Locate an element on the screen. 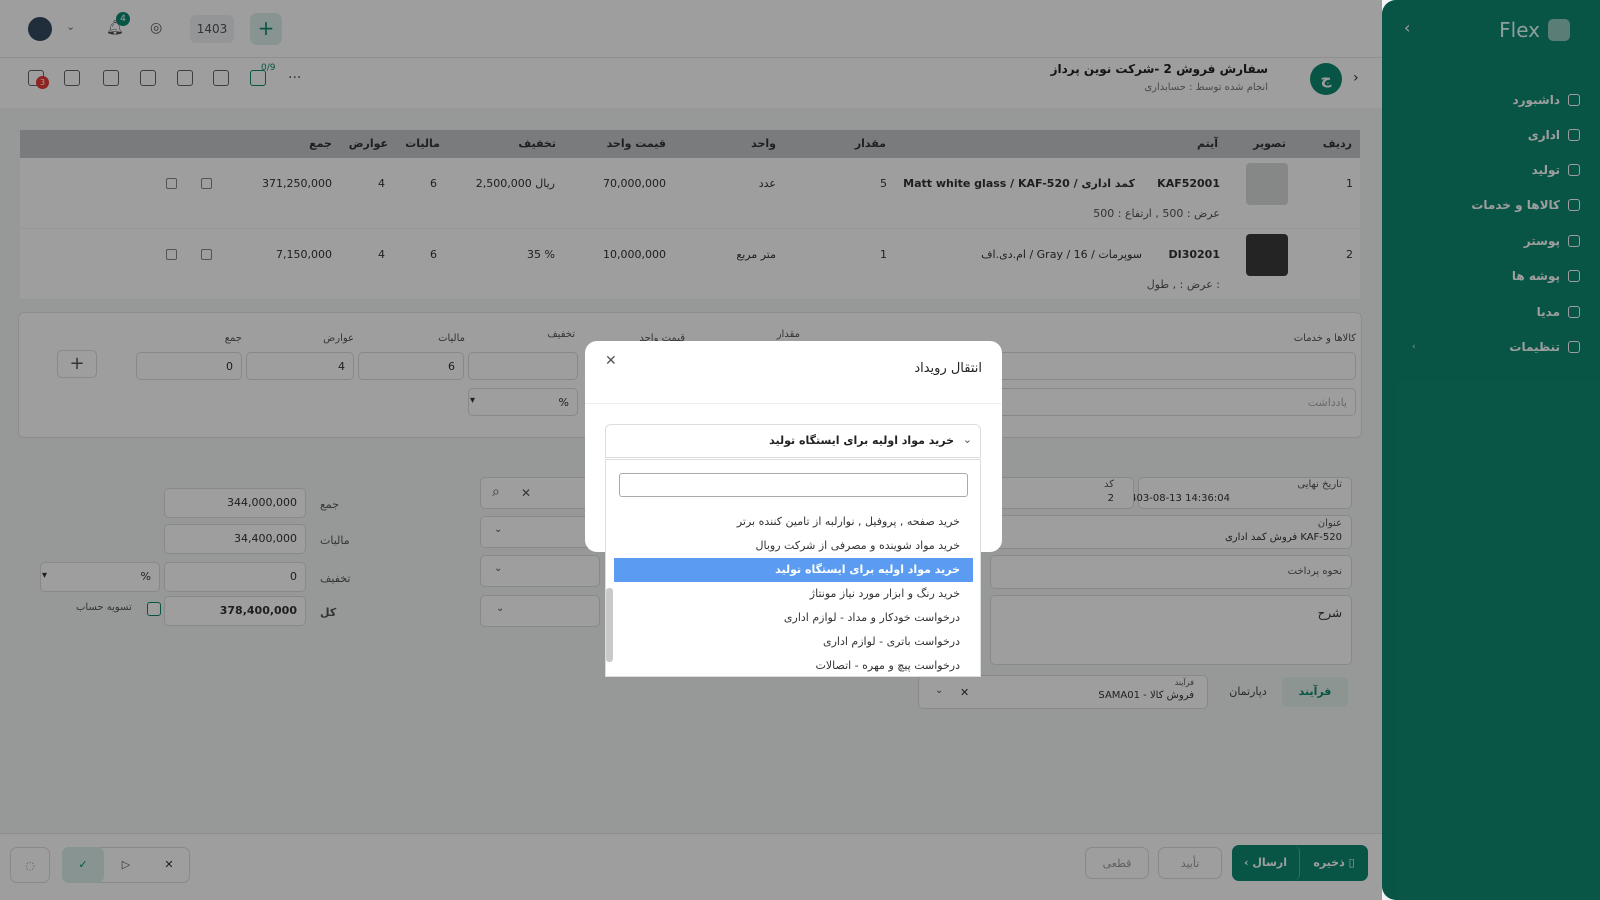 This screenshot has width=1600, height=900. dropdown-scrollbar is located at coordinates (609, 625).